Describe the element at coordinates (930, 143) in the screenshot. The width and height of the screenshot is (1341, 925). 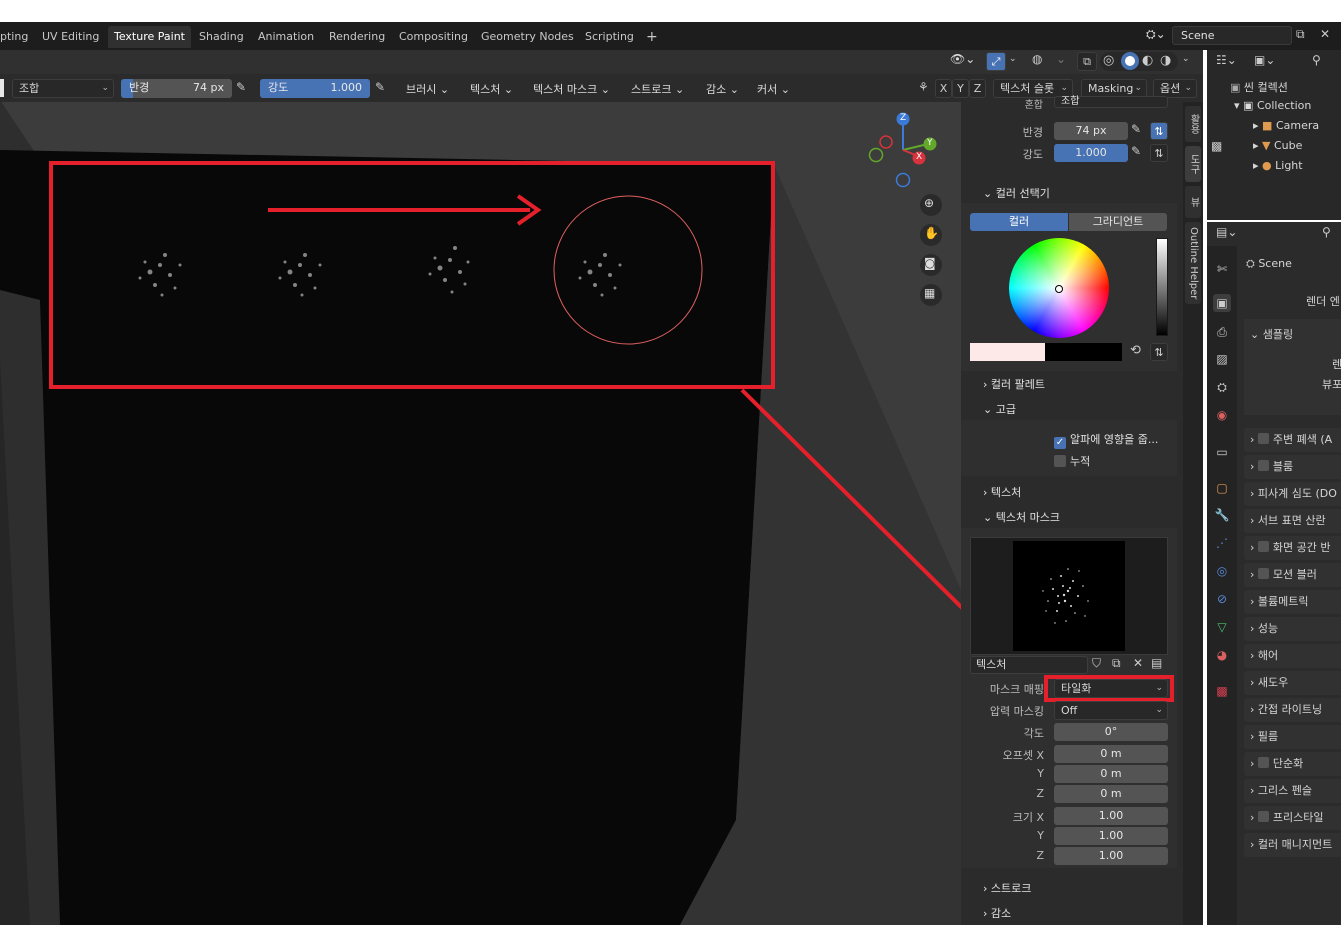
I see `gizmo-y-label: Y` at that location.